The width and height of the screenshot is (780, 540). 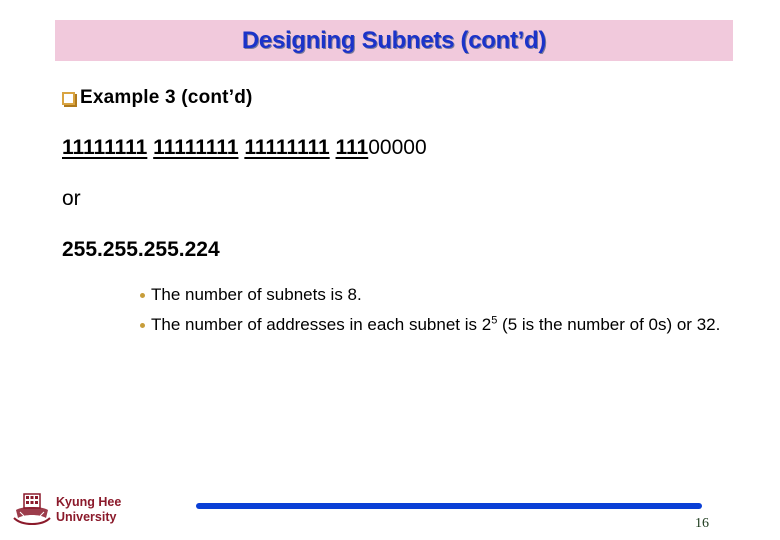 I want to click on heading-row: Example 3 (cont’d), so click(x=157, y=98).